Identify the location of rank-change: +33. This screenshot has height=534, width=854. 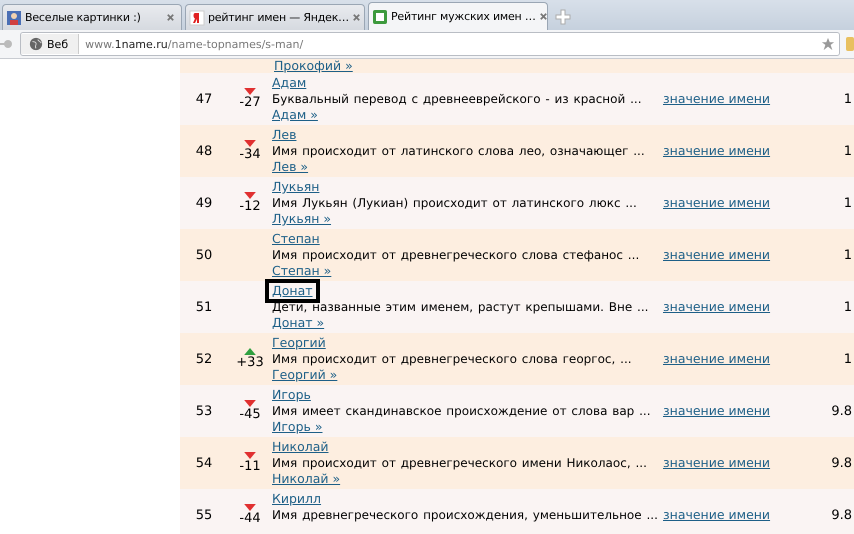
(250, 362).